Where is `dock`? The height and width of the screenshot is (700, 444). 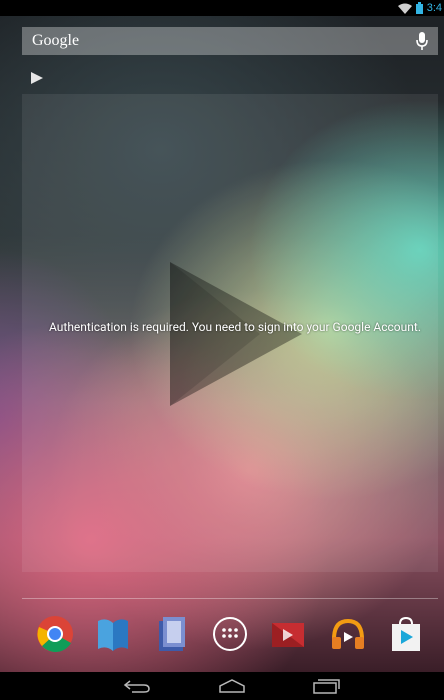 dock is located at coordinates (222, 636).